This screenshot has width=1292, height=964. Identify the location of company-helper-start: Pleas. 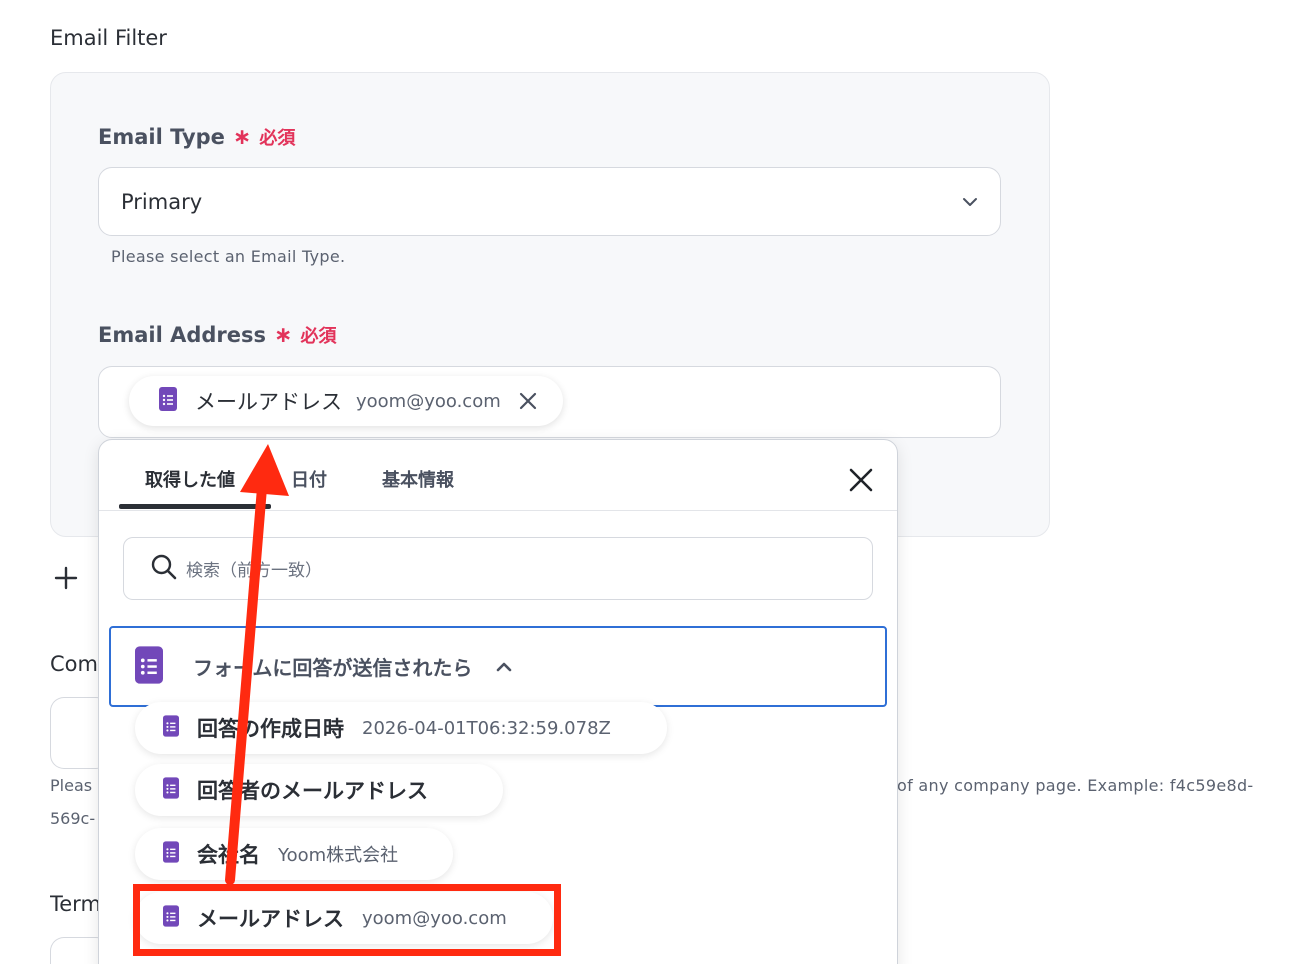
(71, 785).